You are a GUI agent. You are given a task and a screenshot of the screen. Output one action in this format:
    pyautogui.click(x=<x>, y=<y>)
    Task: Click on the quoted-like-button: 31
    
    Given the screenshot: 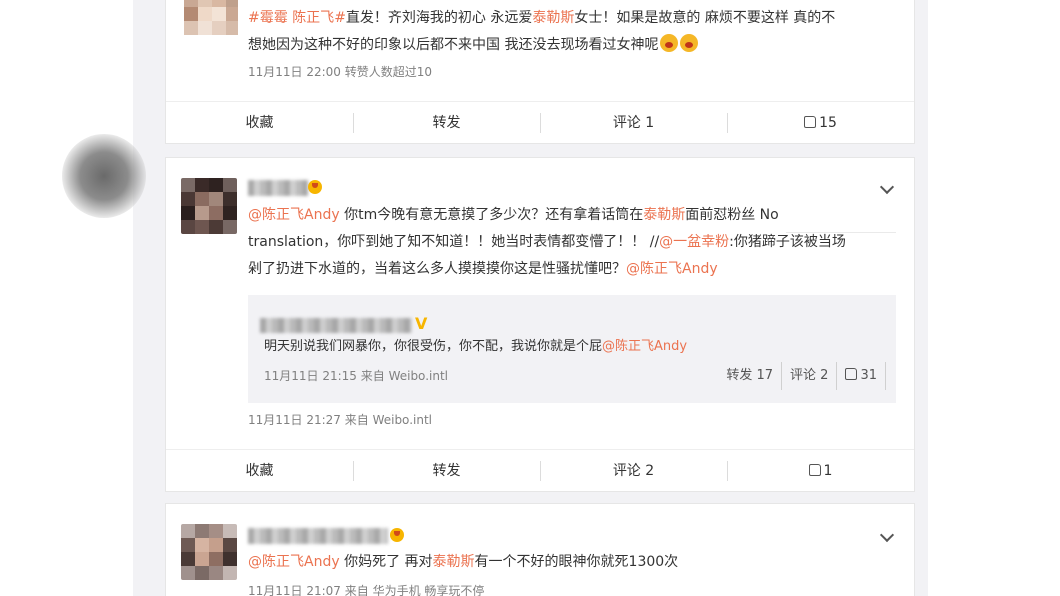 What is the action you would take?
    pyautogui.click(x=860, y=376)
    